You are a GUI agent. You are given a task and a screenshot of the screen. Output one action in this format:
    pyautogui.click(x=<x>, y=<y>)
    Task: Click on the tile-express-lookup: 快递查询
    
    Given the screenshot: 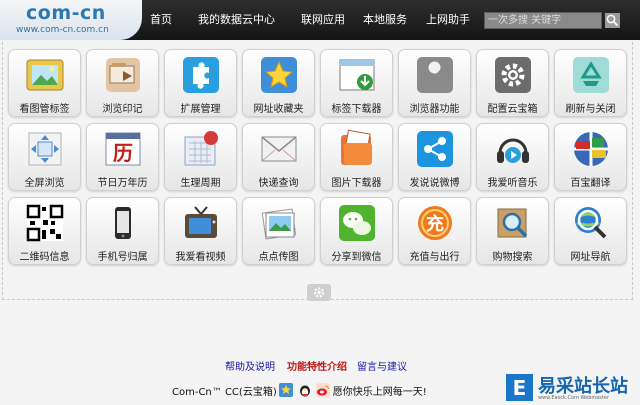 What is the action you would take?
    pyautogui.click(x=278, y=157)
    